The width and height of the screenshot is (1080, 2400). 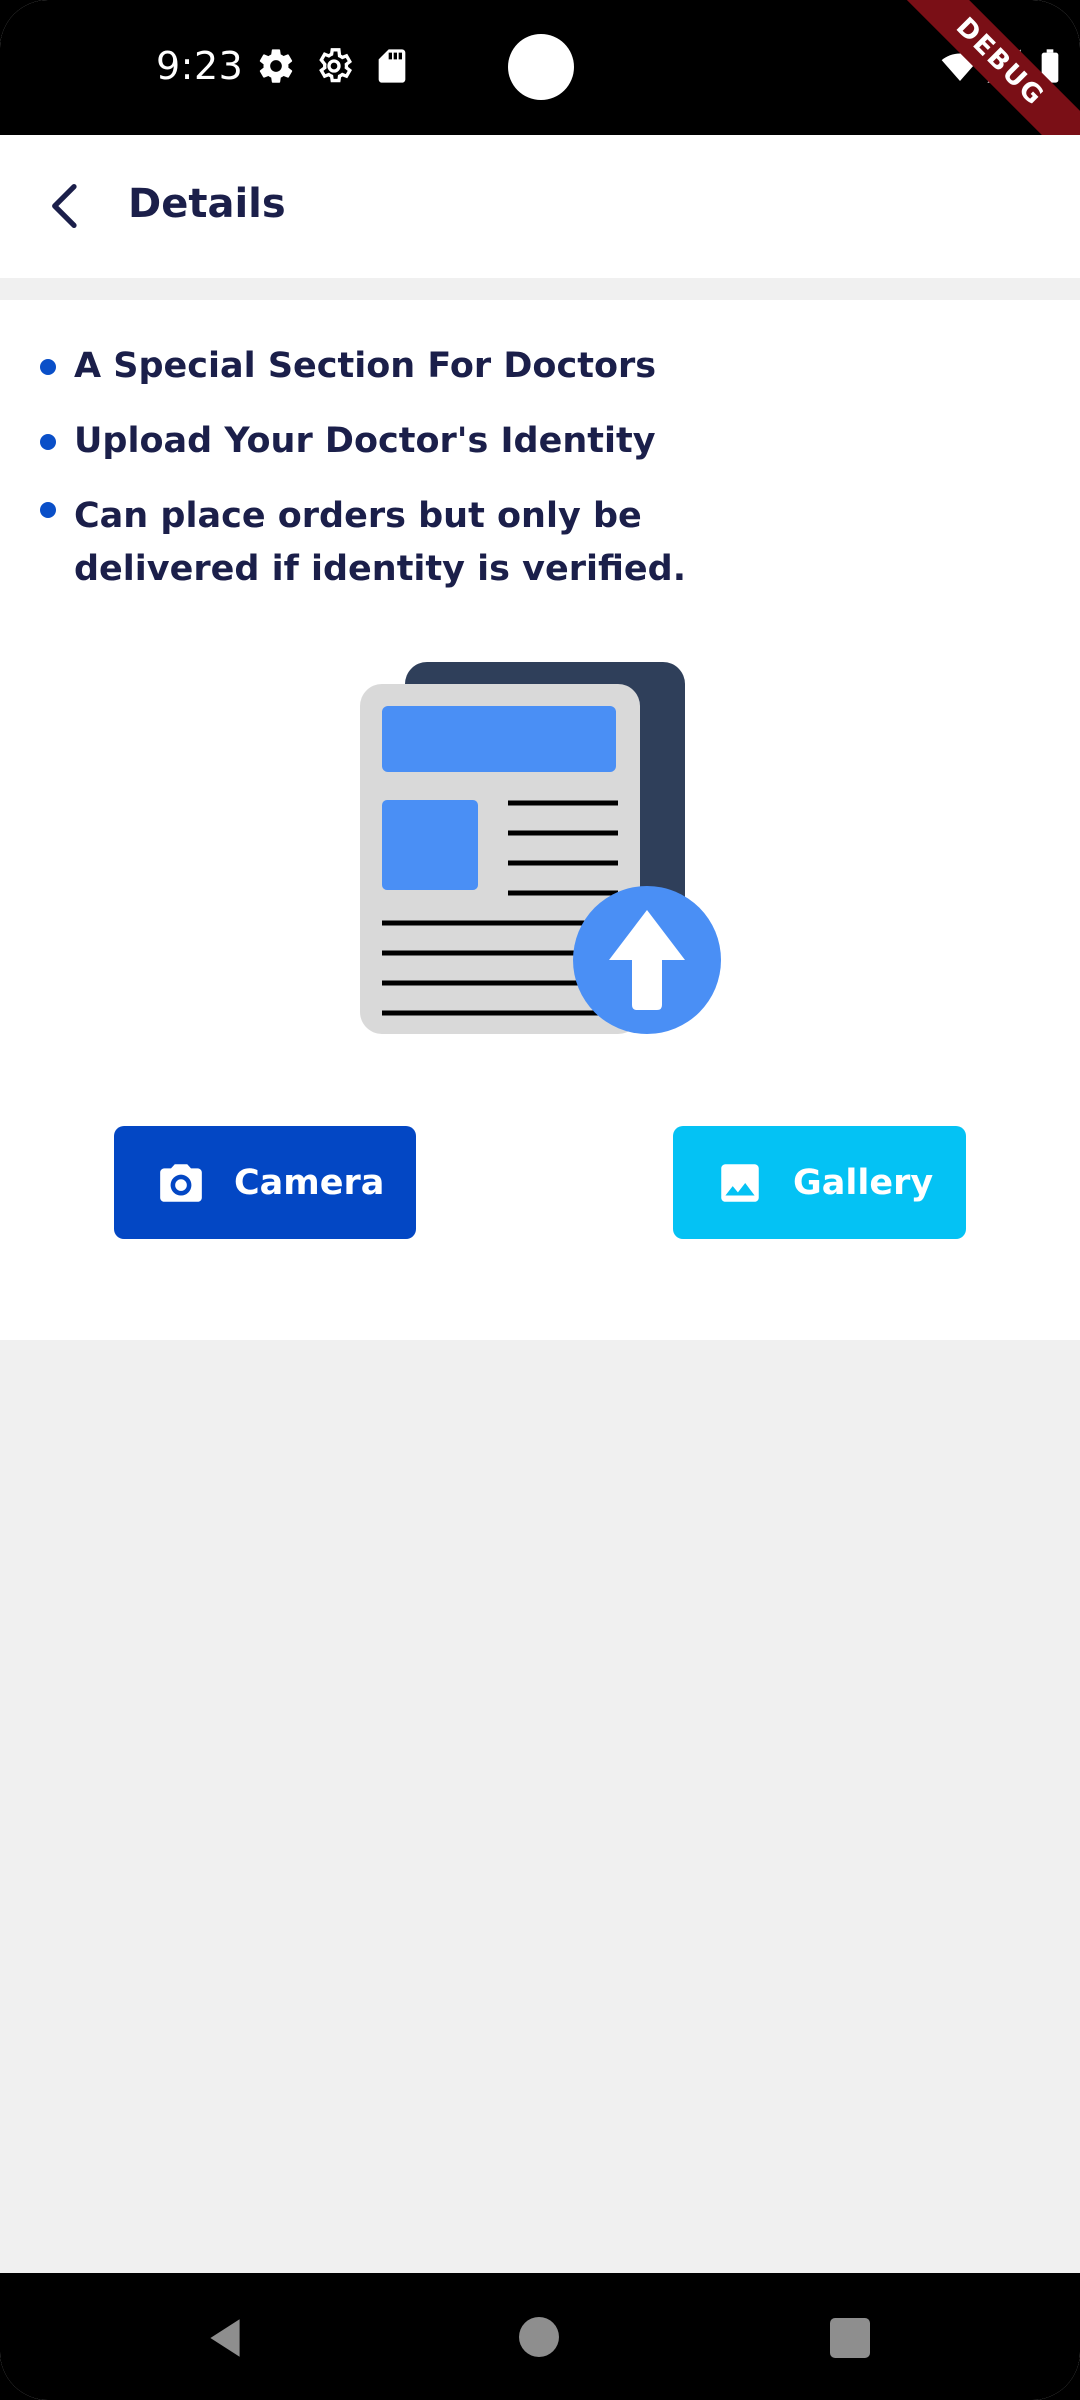 I want to click on camera-cutout, so click(x=541, y=67).